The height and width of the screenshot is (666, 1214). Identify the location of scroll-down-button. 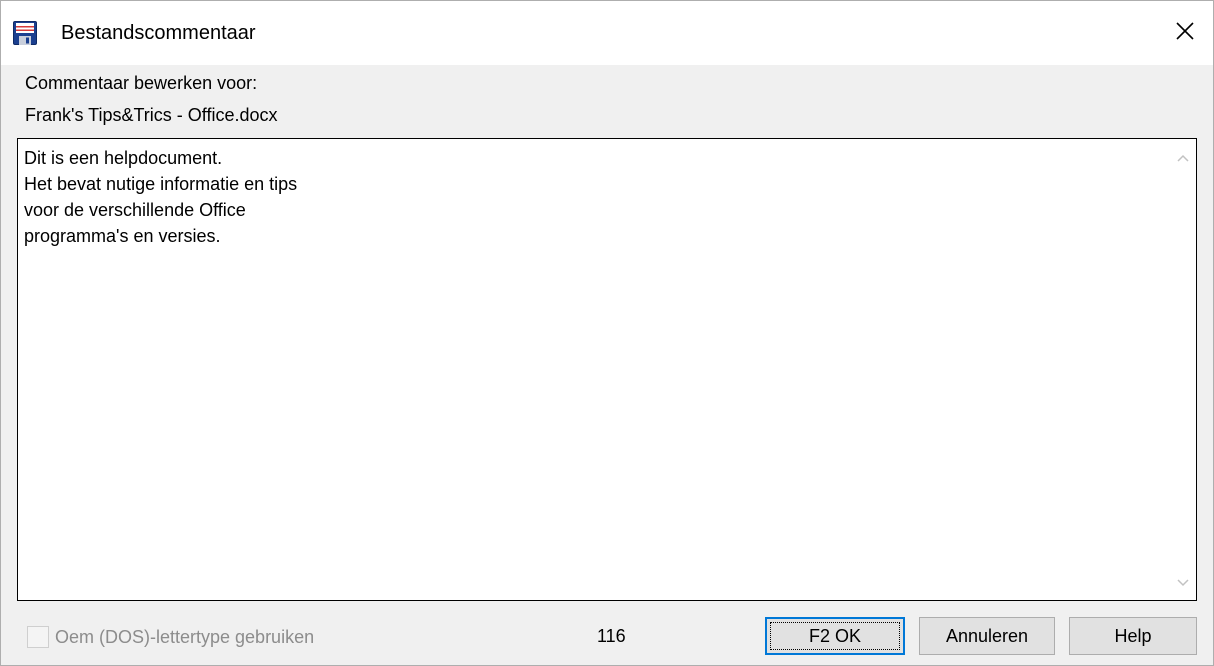
(1183, 583).